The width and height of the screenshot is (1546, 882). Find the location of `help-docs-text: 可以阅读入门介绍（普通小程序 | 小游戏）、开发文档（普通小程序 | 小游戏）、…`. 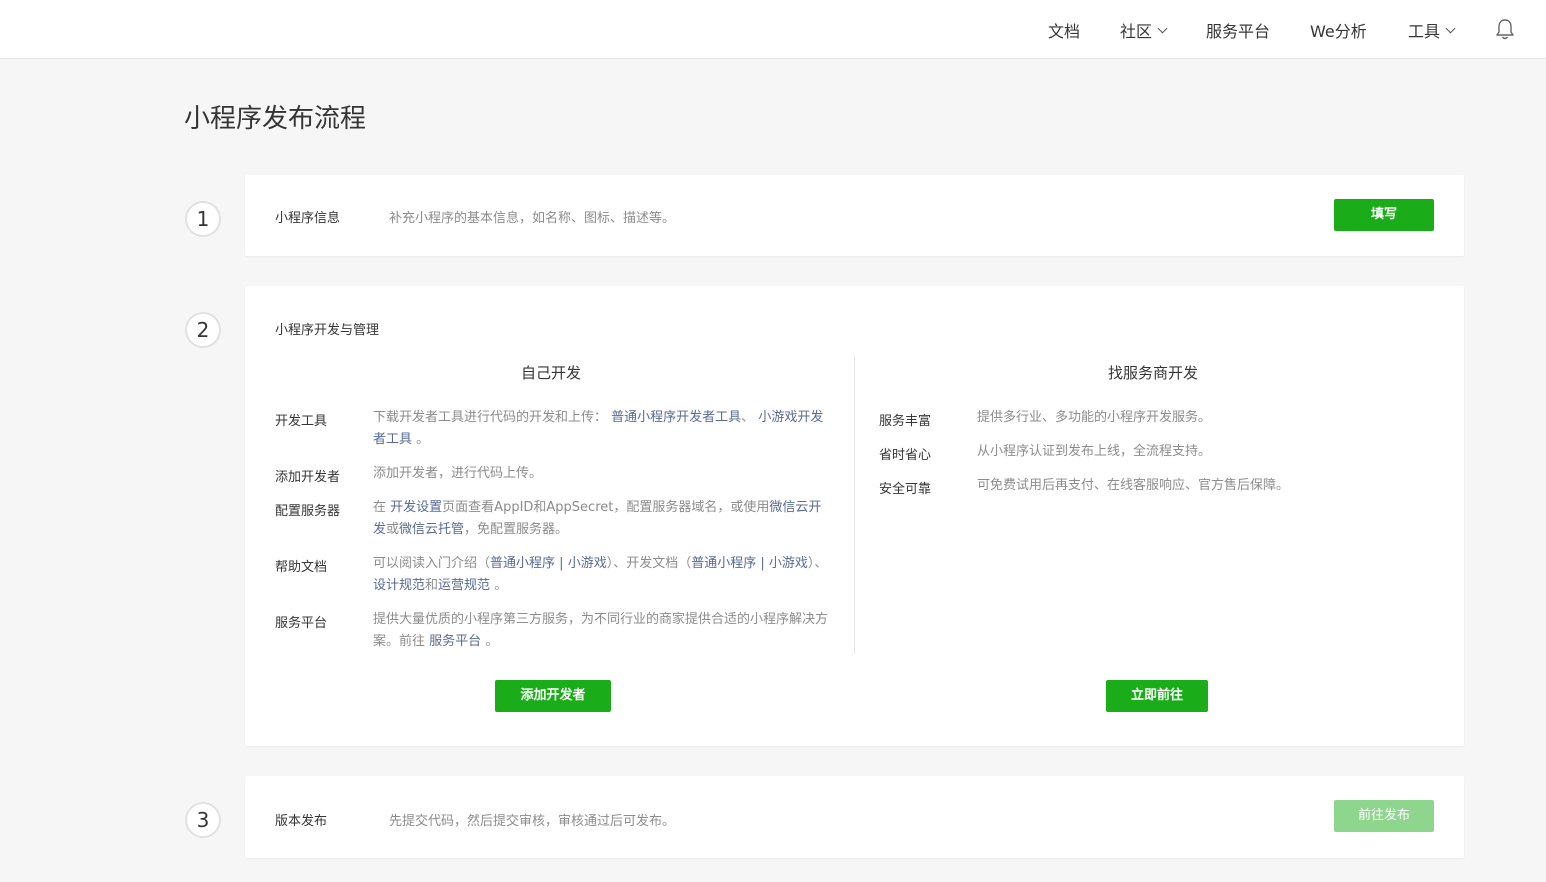

help-docs-text: 可以阅读入门介绍（普通小程序 | 小游戏）、开发文档（普通小程序 | 小游戏）、… is located at coordinates (603, 575).